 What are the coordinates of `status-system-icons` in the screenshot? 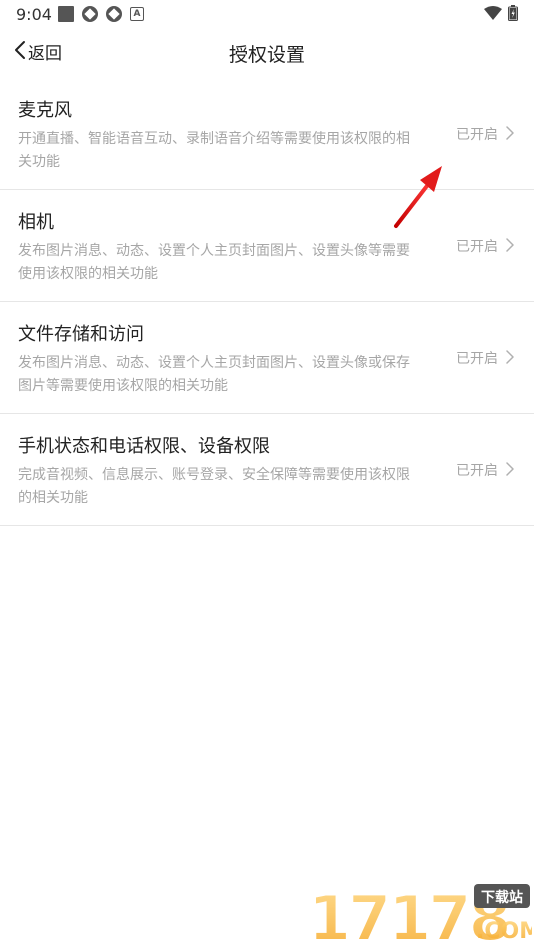 It's located at (501, 13).